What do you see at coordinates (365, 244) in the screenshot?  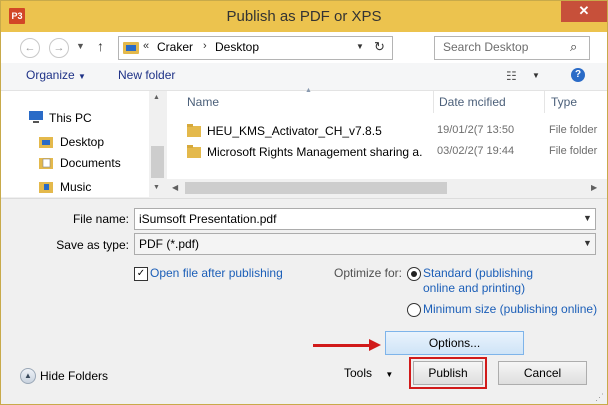 I see `save-as-type-select: PDF (*.pdf) ▼` at bounding box center [365, 244].